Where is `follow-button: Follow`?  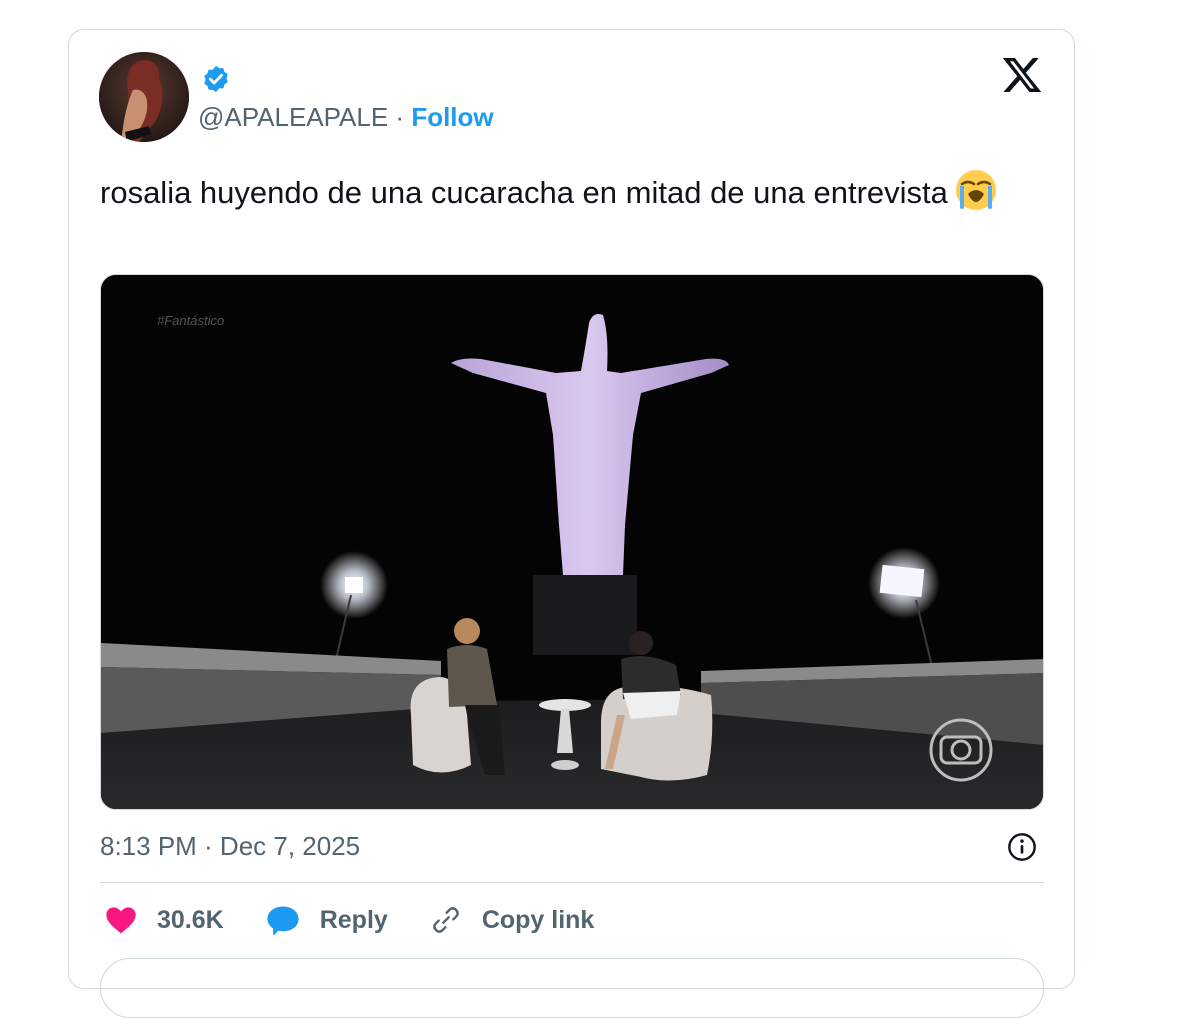
follow-button: Follow is located at coordinates (452, 117).